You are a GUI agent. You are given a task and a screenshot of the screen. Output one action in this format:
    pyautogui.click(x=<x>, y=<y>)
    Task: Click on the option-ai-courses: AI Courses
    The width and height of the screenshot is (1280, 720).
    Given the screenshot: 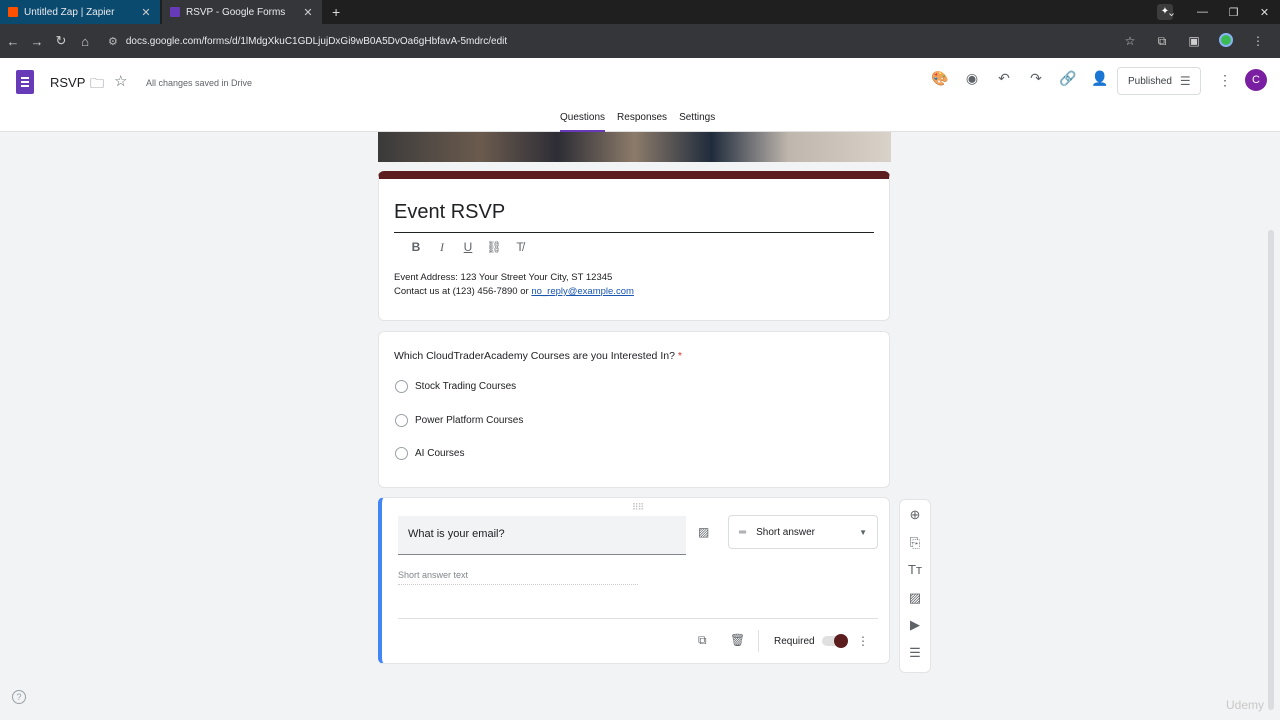 What is the action you would take?
    pyautogui.click(x=429, y=453)
    